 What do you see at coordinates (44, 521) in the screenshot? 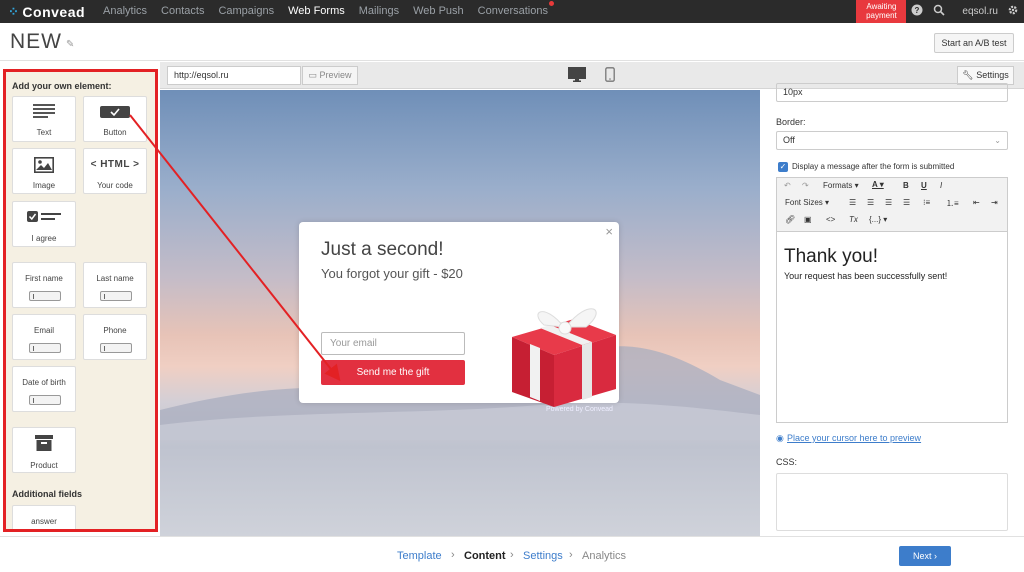
I see `element-answer-label: answer` at bounding box center [44, 521].